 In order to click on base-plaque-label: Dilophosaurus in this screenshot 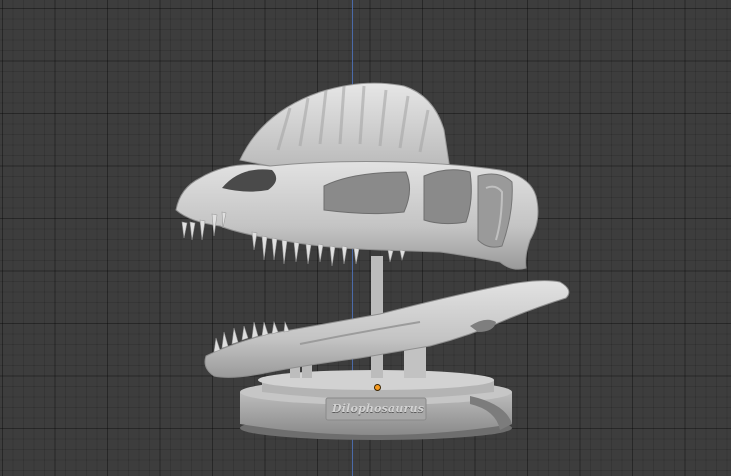, I will do `click(378, 408)`.